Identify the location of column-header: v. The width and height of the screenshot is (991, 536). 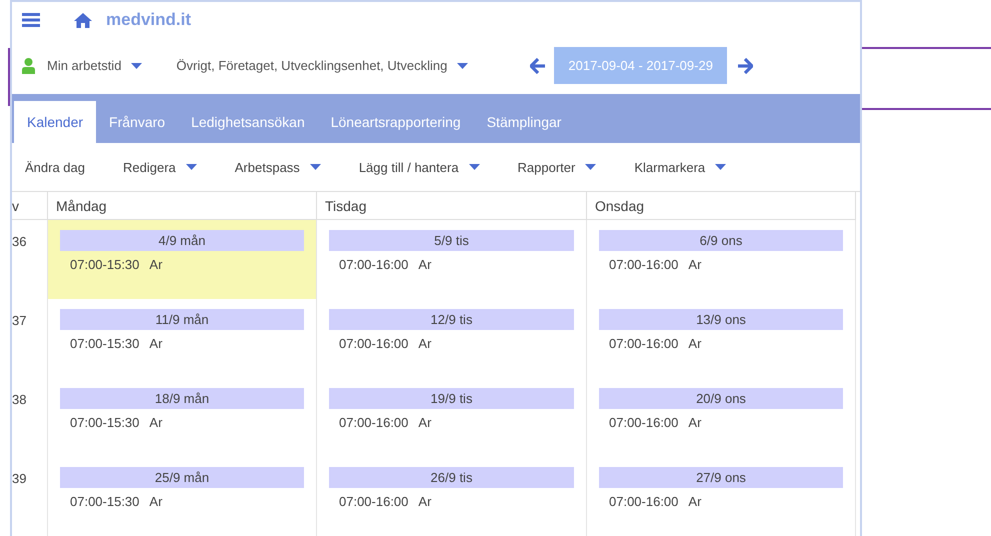
(30, 206).